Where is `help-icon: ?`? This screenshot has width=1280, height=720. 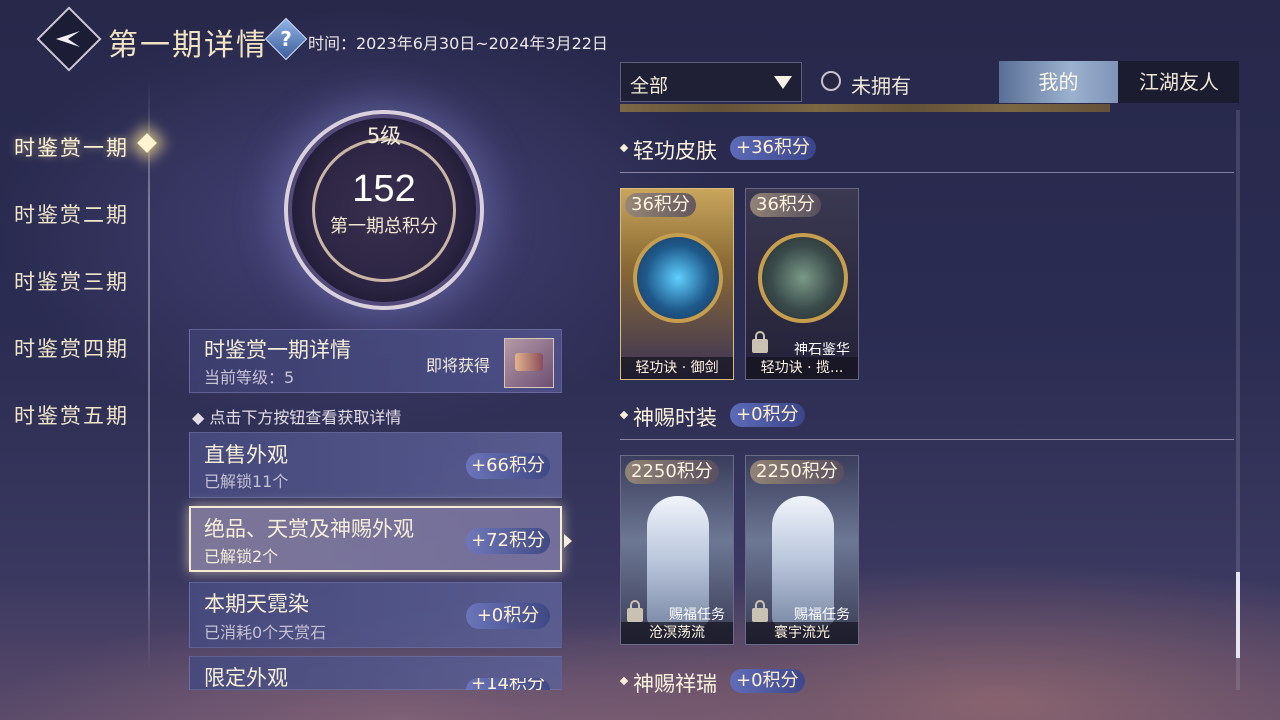 help-icon: ? is located at coordinates (286, 39).